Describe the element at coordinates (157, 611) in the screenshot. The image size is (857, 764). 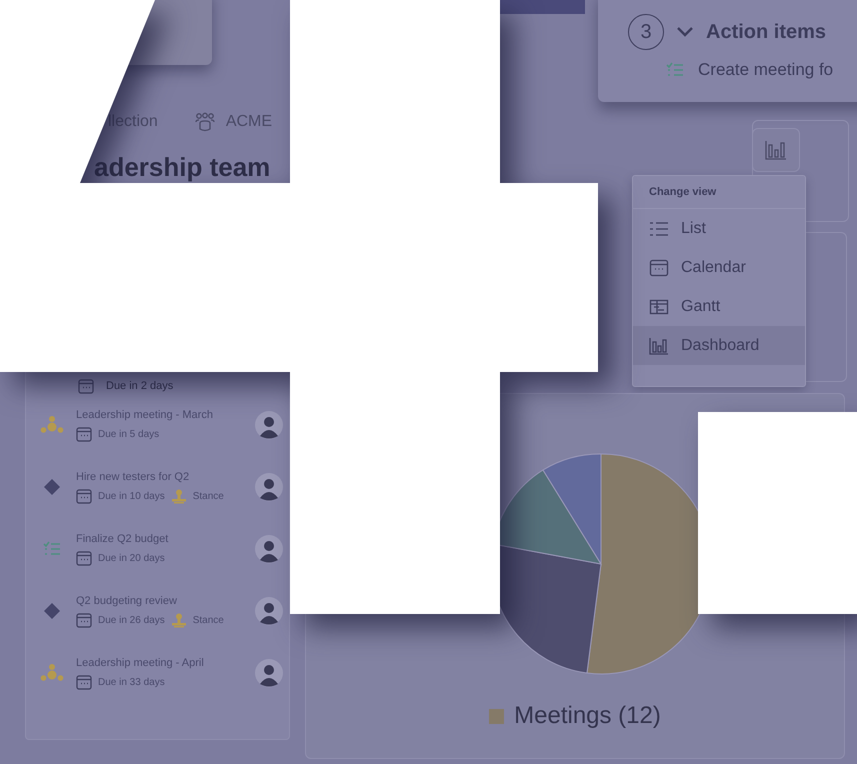
I see `task-row: Q2 budgeting review Due in 26 days Stance` at that location.